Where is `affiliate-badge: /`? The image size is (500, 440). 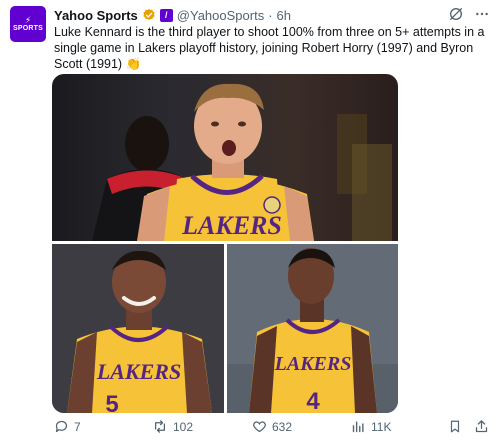 affiliate-badge: / is located at coordinates (166, 15).